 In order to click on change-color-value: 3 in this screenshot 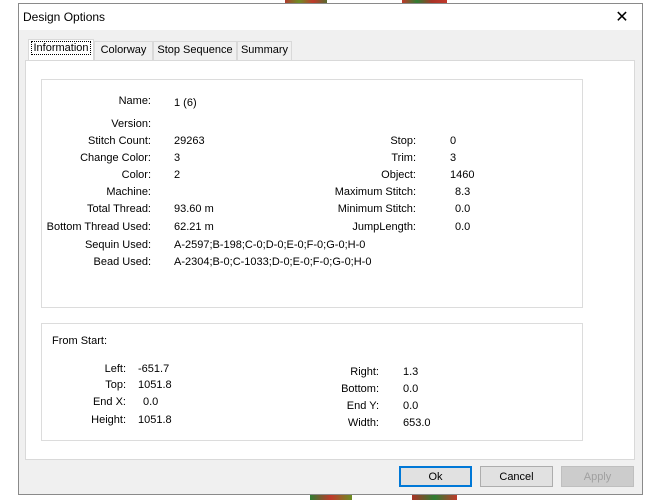, I will do `click(177, 158)`.